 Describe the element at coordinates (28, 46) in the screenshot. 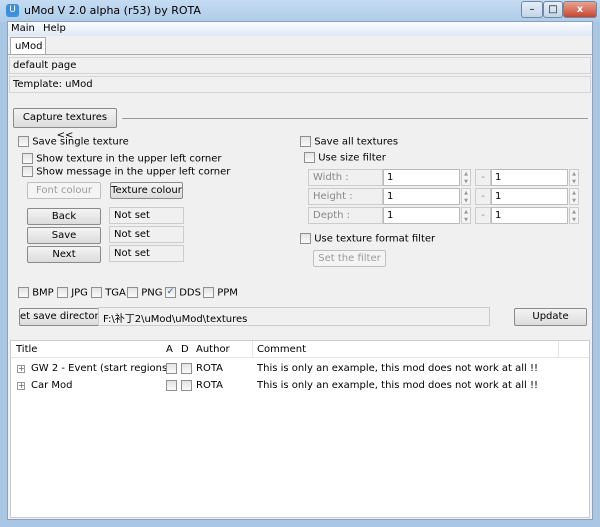

I see `tab-umod: uMod` at that location.